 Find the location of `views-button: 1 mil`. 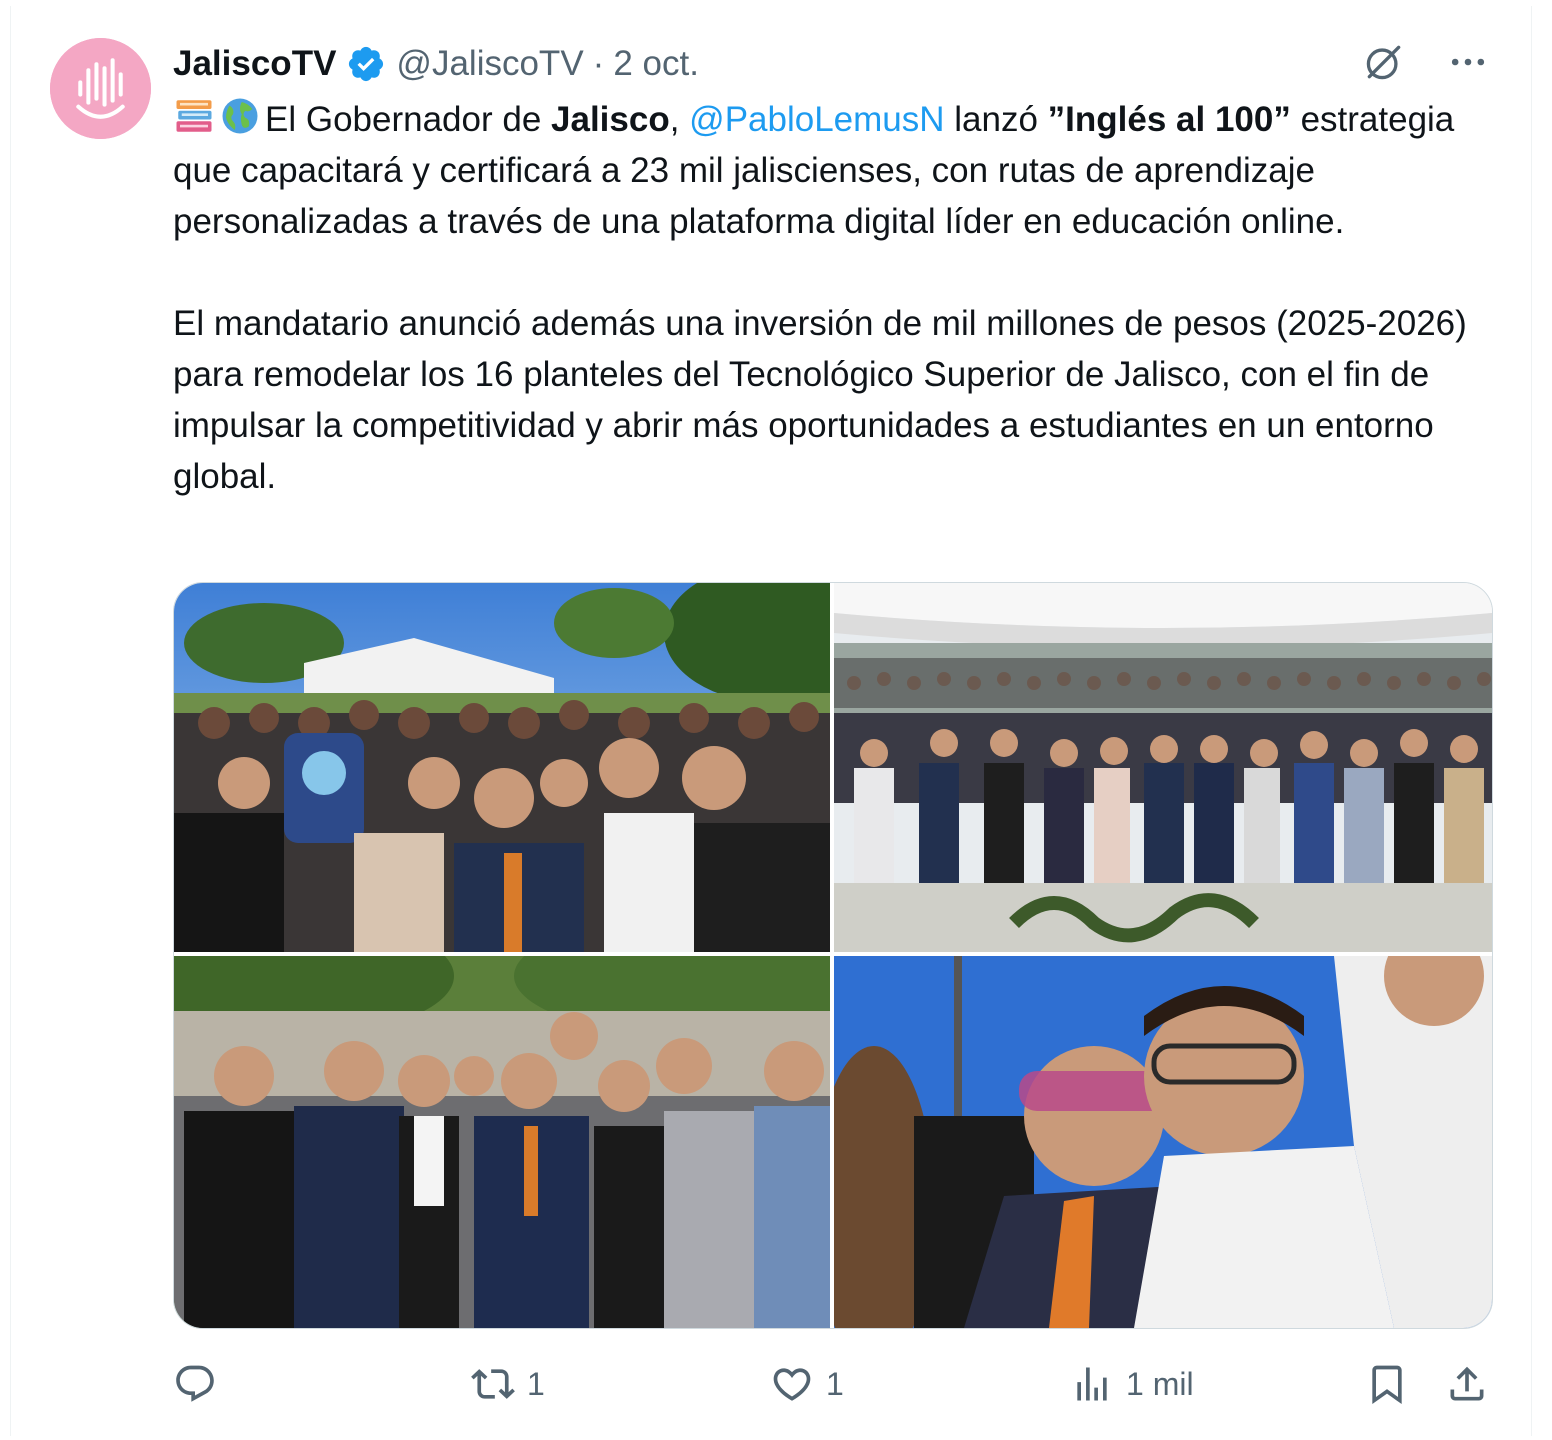

views-button: 1 mil is located at coordinates (1132, 1384).